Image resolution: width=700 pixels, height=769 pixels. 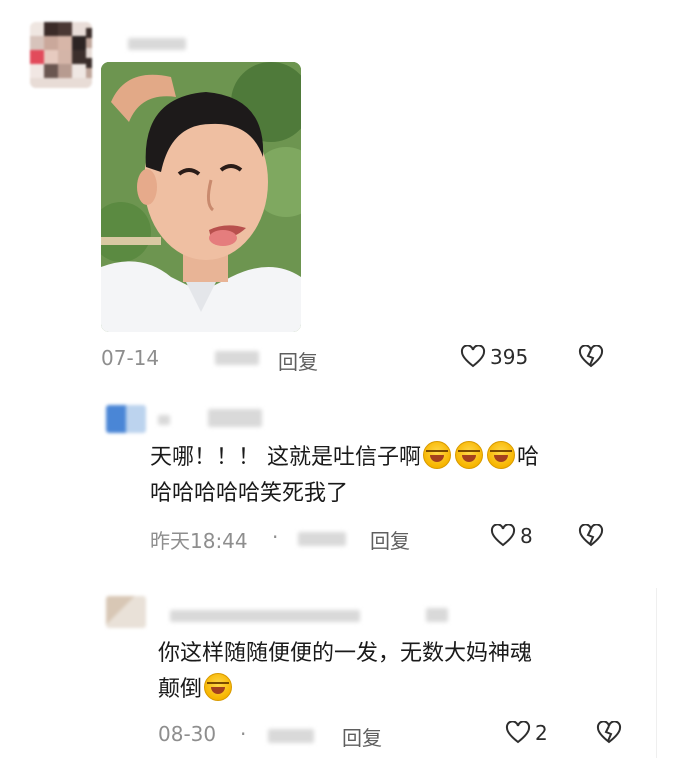 I want to click on post-date: 07-14, so click(x=130, y=358).